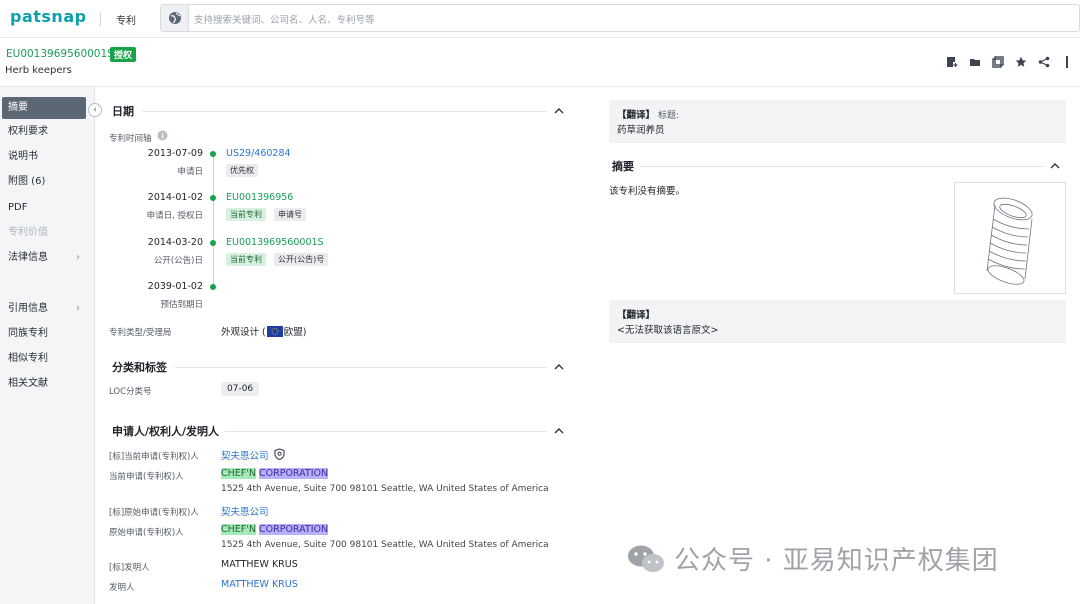 The width and height of the screenshot is (1080, 604). I want to click on more-icon, so click(1067, 62).